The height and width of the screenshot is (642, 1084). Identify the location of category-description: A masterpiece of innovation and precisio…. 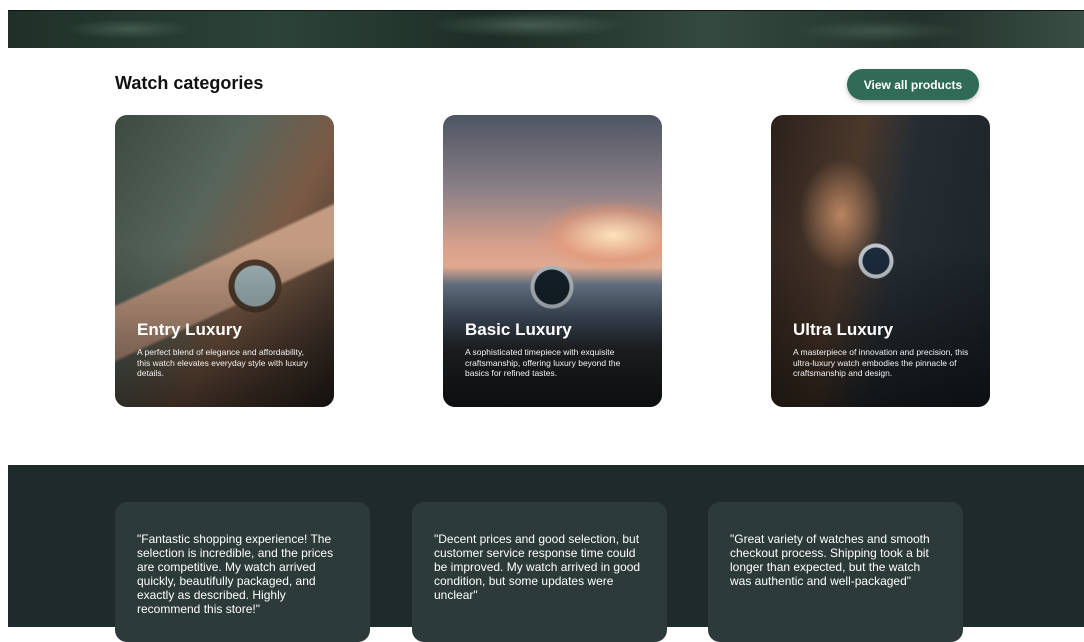
(881, 362).